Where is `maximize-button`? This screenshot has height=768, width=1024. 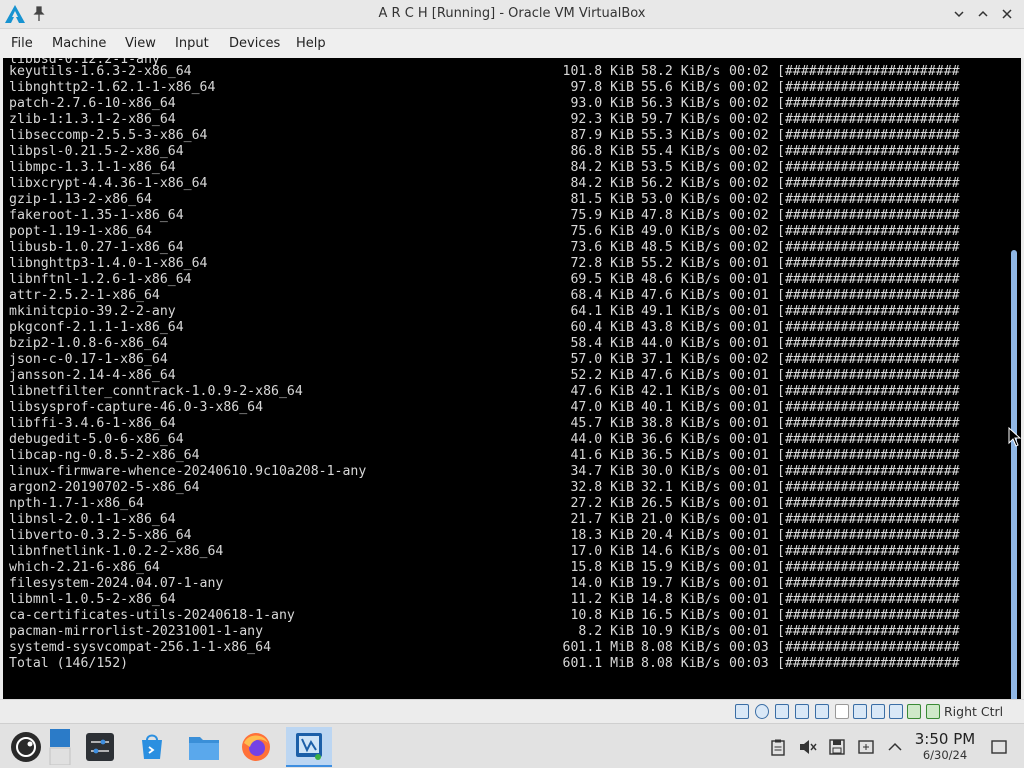
maximize-button is located at coordinates (983, 14).